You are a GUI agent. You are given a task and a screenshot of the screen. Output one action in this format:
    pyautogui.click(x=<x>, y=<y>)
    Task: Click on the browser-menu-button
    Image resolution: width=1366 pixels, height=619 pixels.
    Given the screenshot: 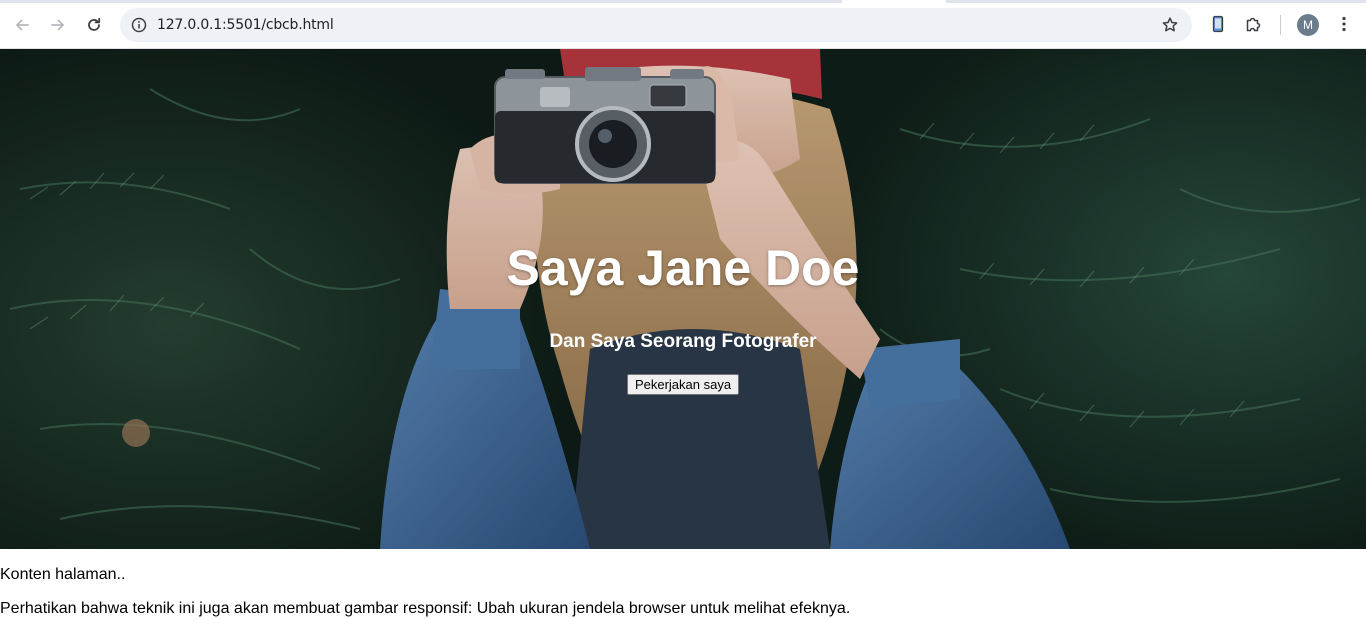 What is the action you would take?
    pyautogui.click(x=1344, y=24)
    